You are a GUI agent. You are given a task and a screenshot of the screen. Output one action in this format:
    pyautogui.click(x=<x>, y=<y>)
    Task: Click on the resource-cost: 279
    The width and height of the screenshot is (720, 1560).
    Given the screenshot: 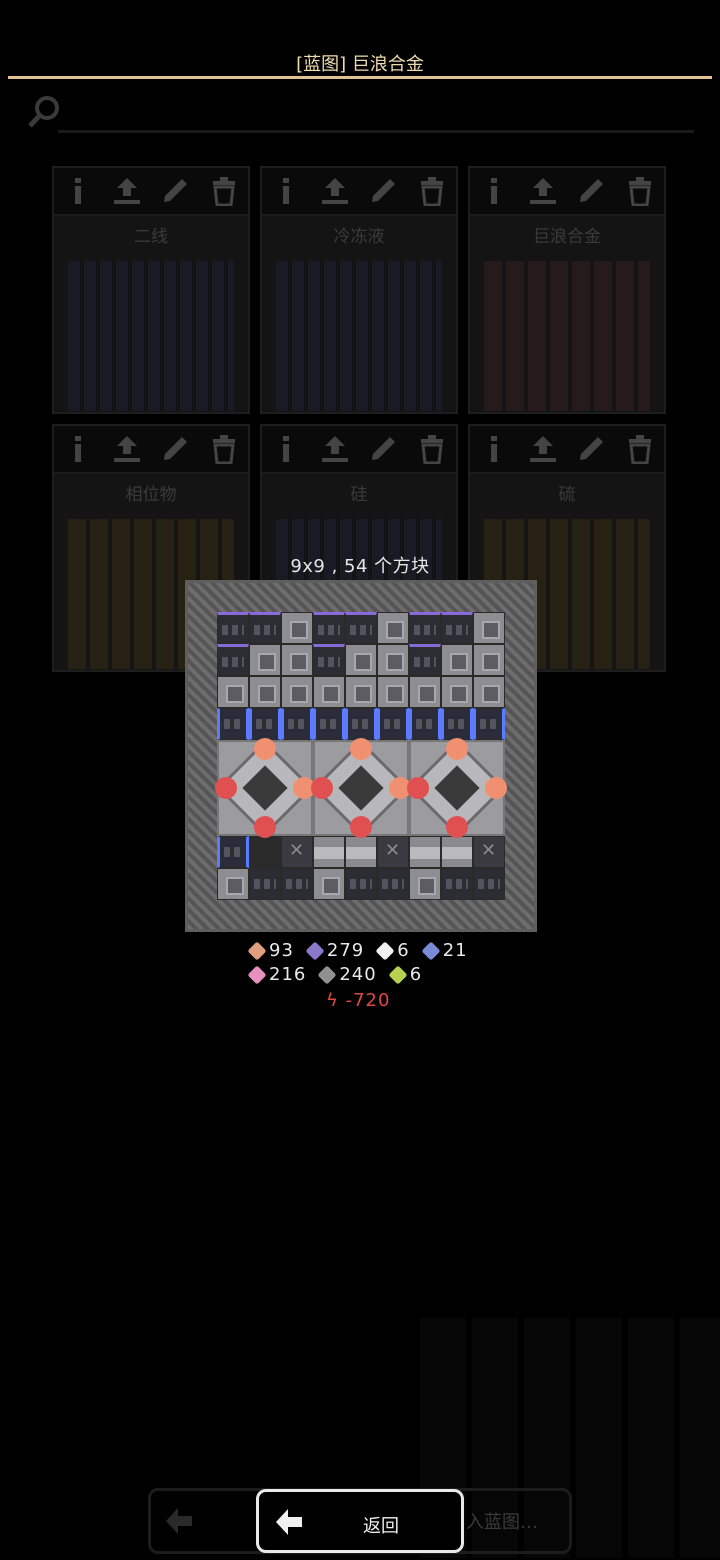 What is the action you would take?
    pyautogui.click(x=335, y=950)
    